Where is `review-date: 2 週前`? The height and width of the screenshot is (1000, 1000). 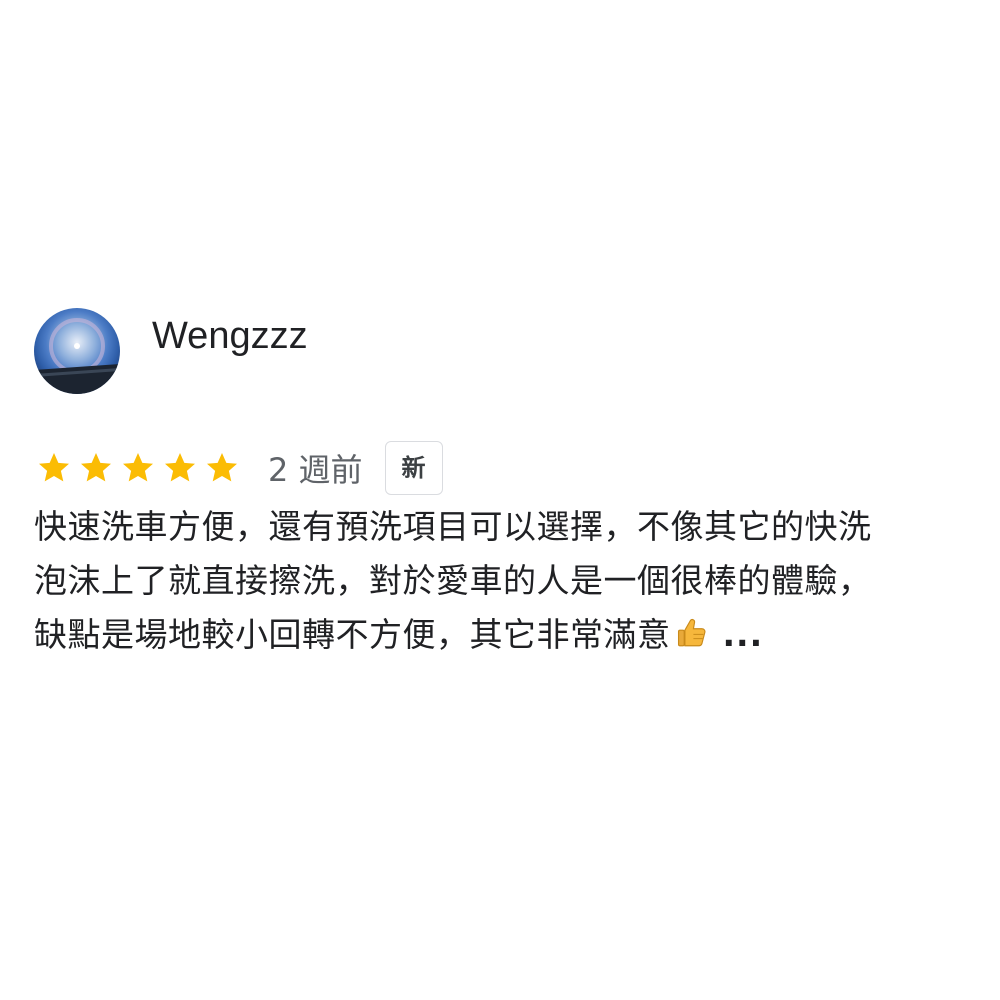
review-date: 2 週前 is located at coordinates (315, 470).